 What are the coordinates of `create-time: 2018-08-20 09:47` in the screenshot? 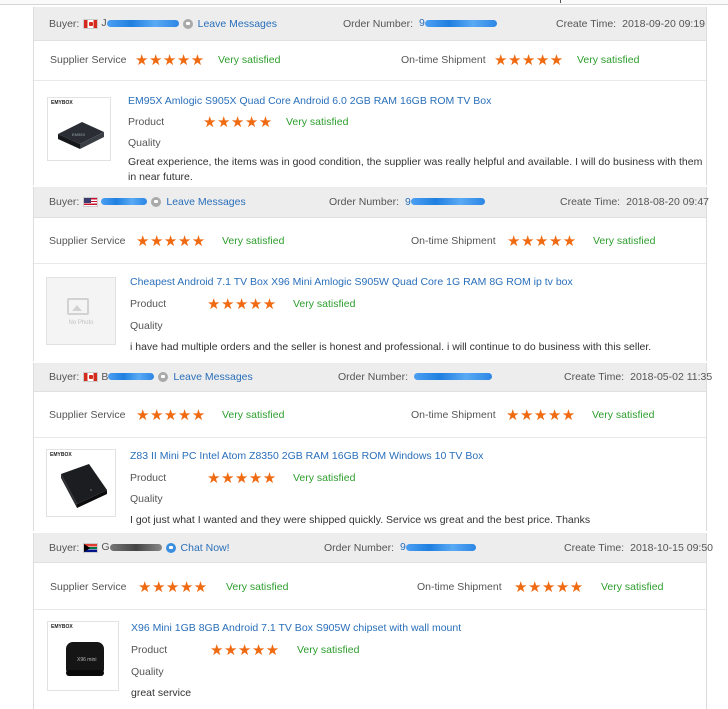 It's located at (668, 202).